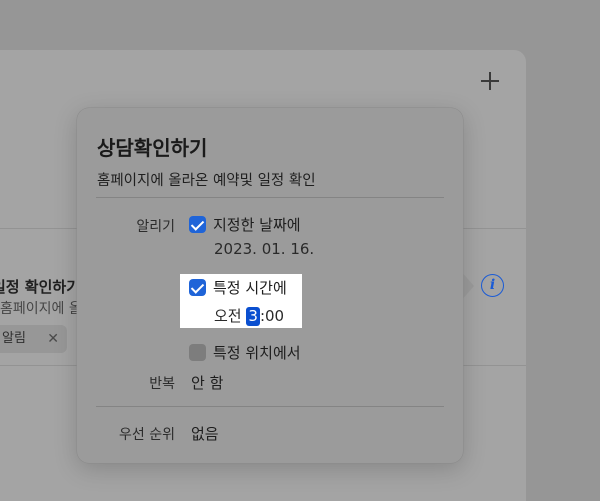  I want to click on on-time-checkbox, so click(197, 287).